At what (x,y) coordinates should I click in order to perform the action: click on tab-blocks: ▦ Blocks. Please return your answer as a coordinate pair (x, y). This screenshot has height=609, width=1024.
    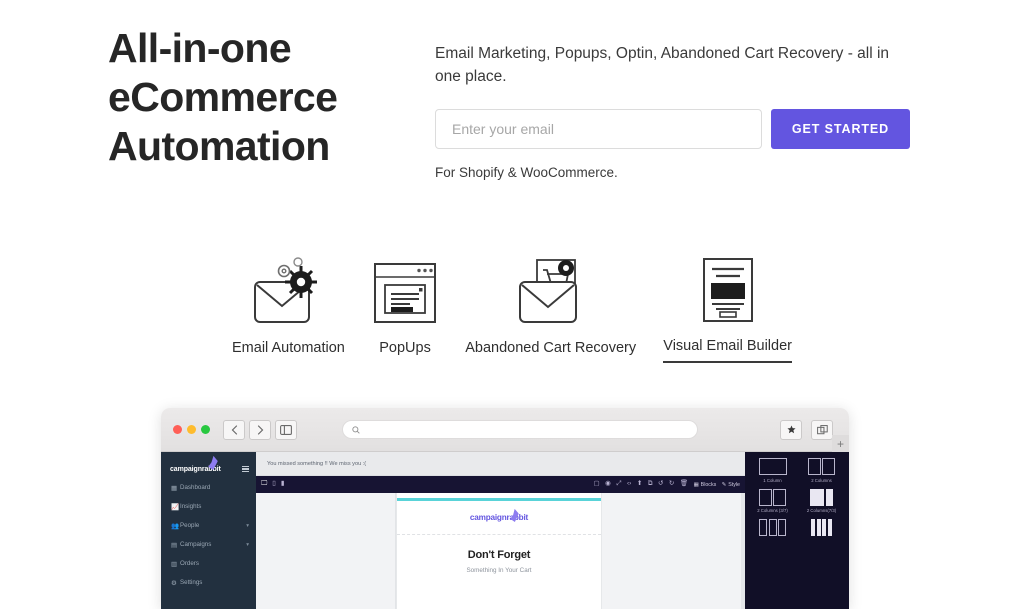
    Looking at the image, I should click on (705, 485).